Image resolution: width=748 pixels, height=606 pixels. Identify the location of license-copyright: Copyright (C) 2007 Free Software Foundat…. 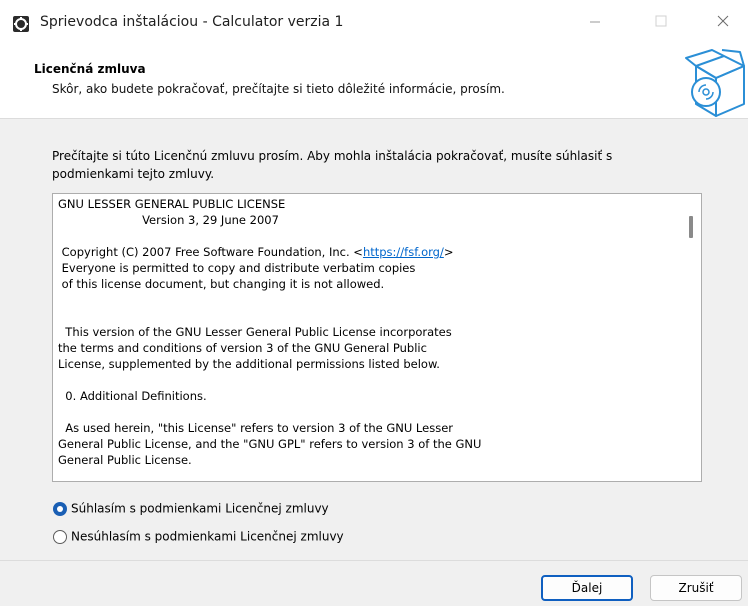
(210, 252).